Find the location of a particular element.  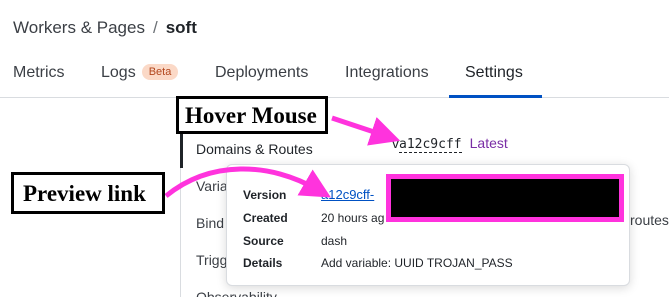

popover-source-value: dash is located at coordinates (334, 241).